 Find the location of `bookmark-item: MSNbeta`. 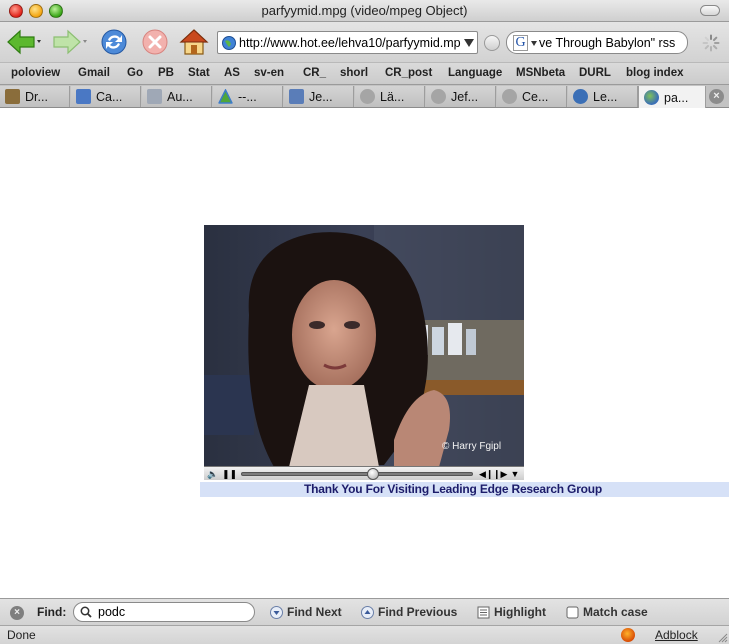

bookmark-item: MSNbeta is located at coordinates (540, 73).